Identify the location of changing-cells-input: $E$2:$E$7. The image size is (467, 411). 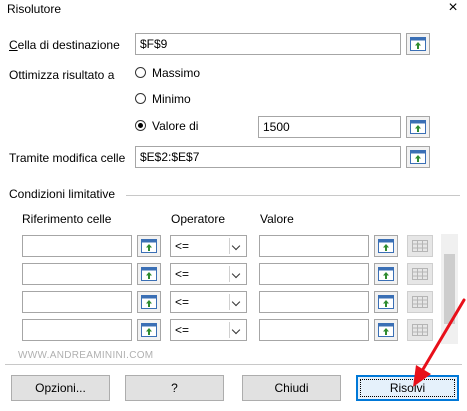
(268, 157).